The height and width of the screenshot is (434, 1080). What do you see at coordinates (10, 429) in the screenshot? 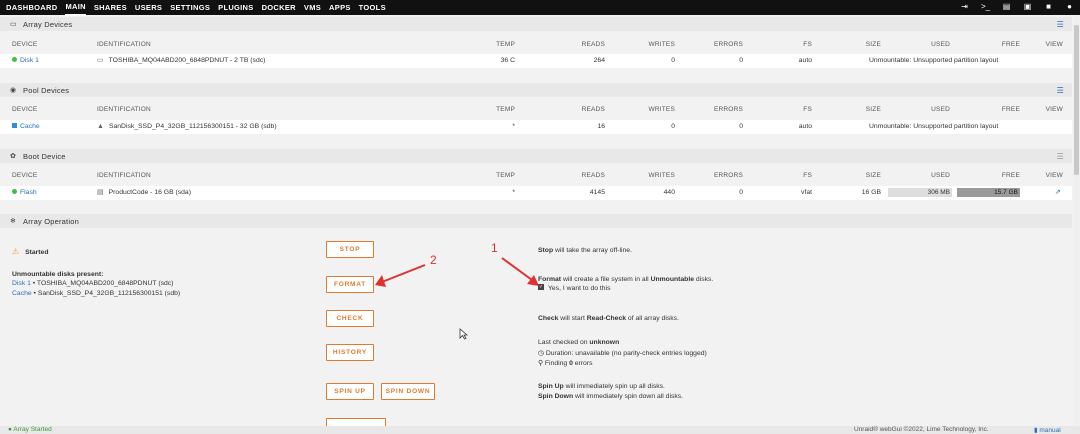
I see `check-circle-icon: ●` at bounding box center [10, 429].